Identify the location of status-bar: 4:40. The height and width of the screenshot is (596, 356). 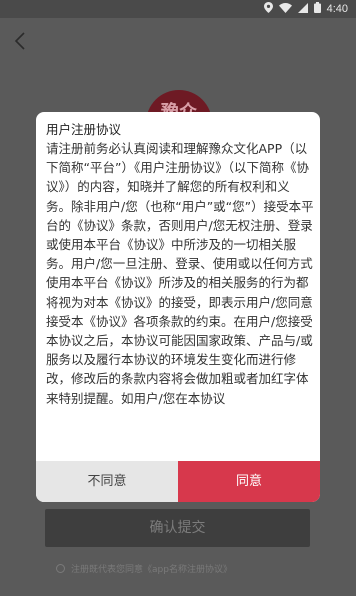
(178, 9).